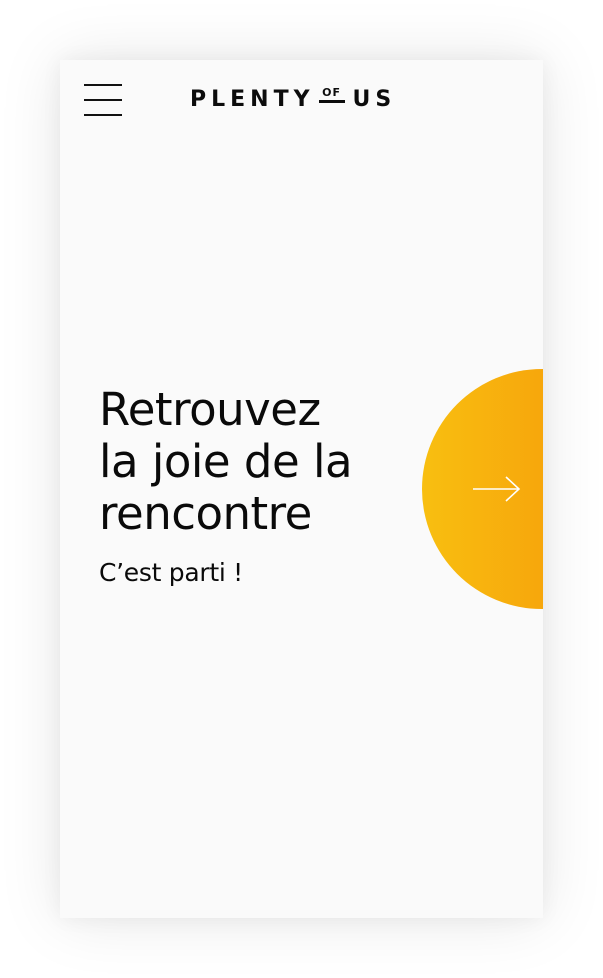 The width and height of the screenshot is (603, 978). What do you see at coordinates (331, 101) in the screenshot?
I see `logo-underline` at bounding box center [331, 101].